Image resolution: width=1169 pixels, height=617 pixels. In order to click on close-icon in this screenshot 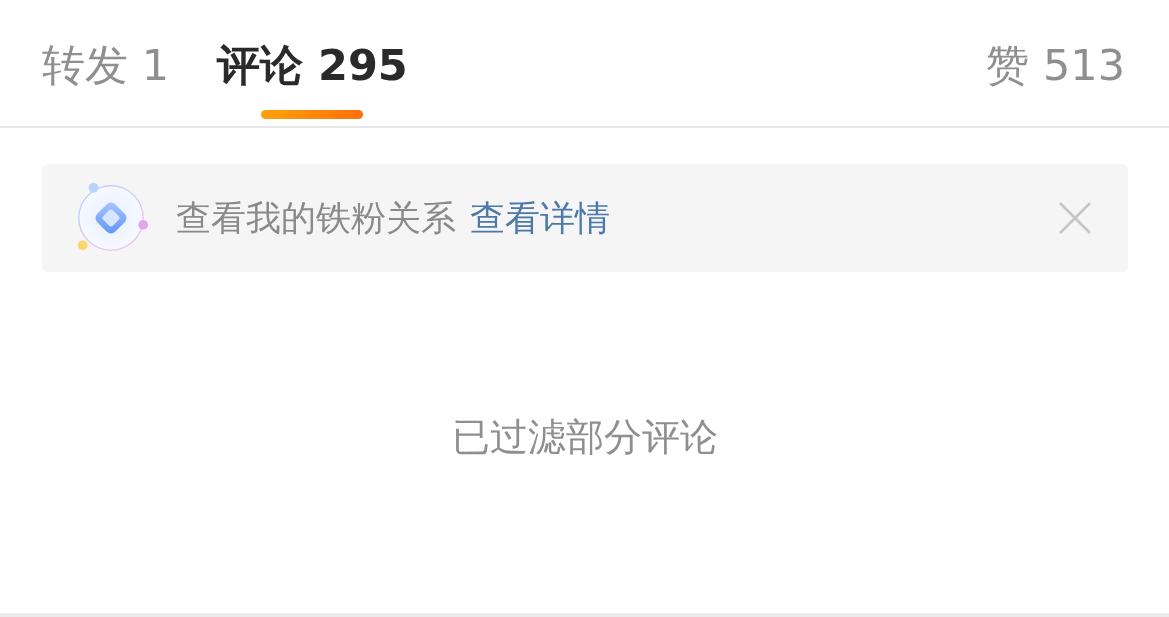, I will do `click(1075, 218)`.